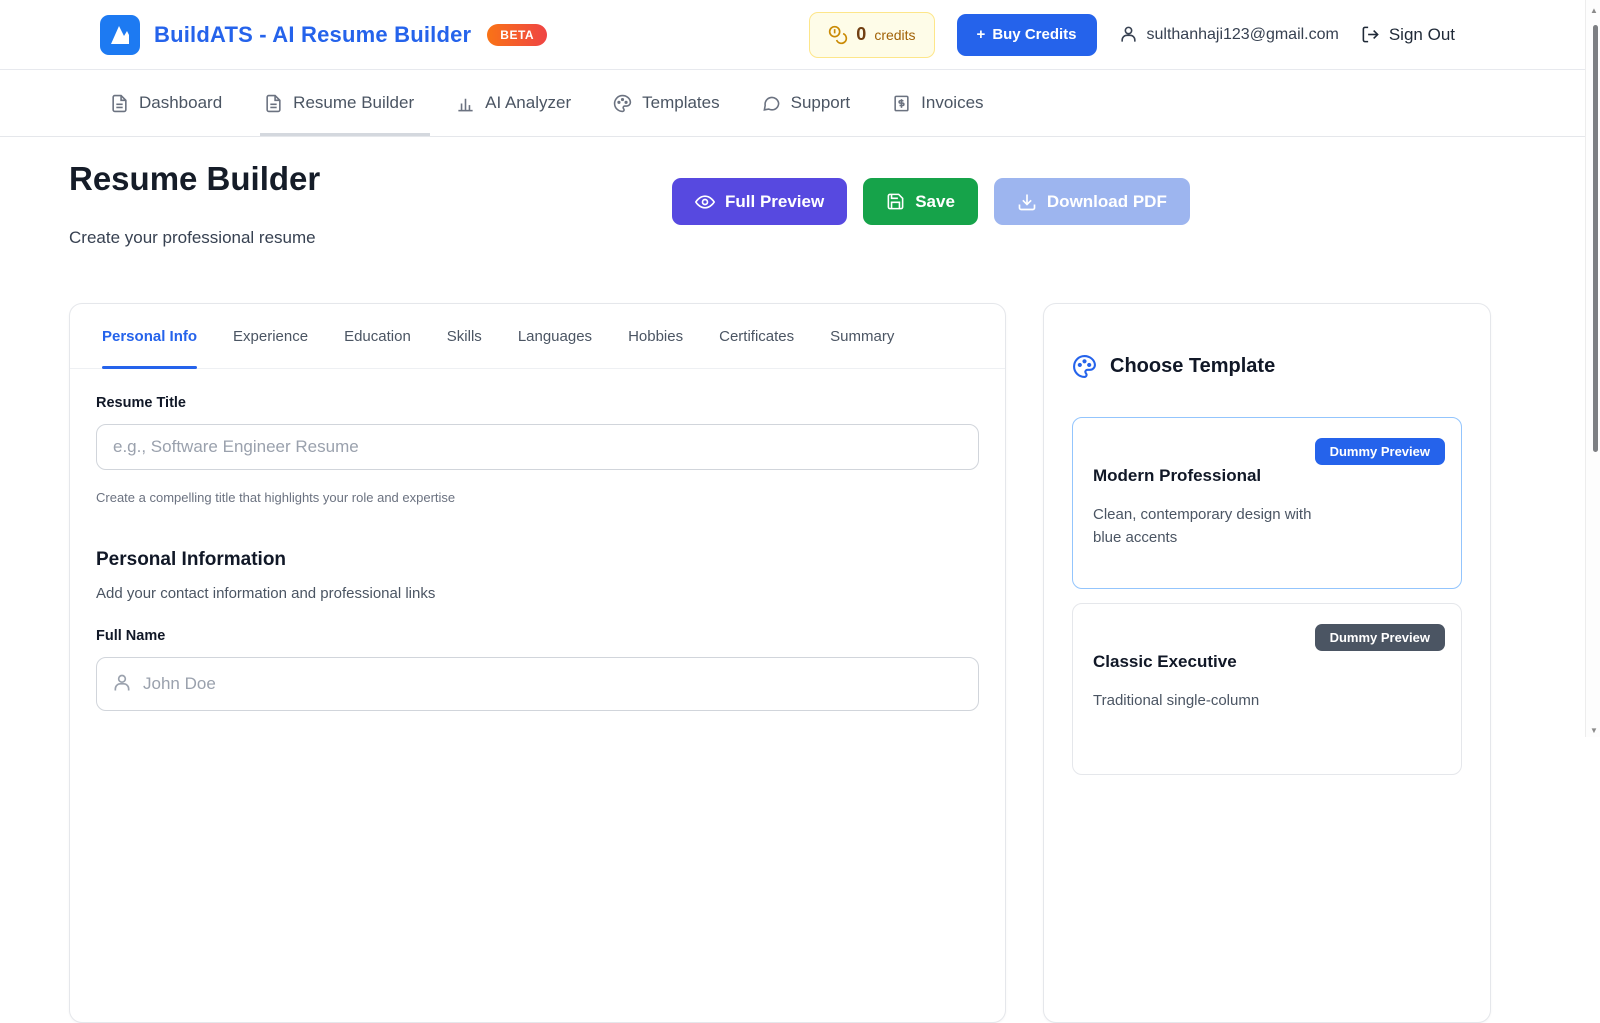 The height and width of the screenshot is (1023, 1600). What do you see at coordinates (377, 336) in the screenshot?
I see `tab-education: Education` at bounding box center [377, 336].